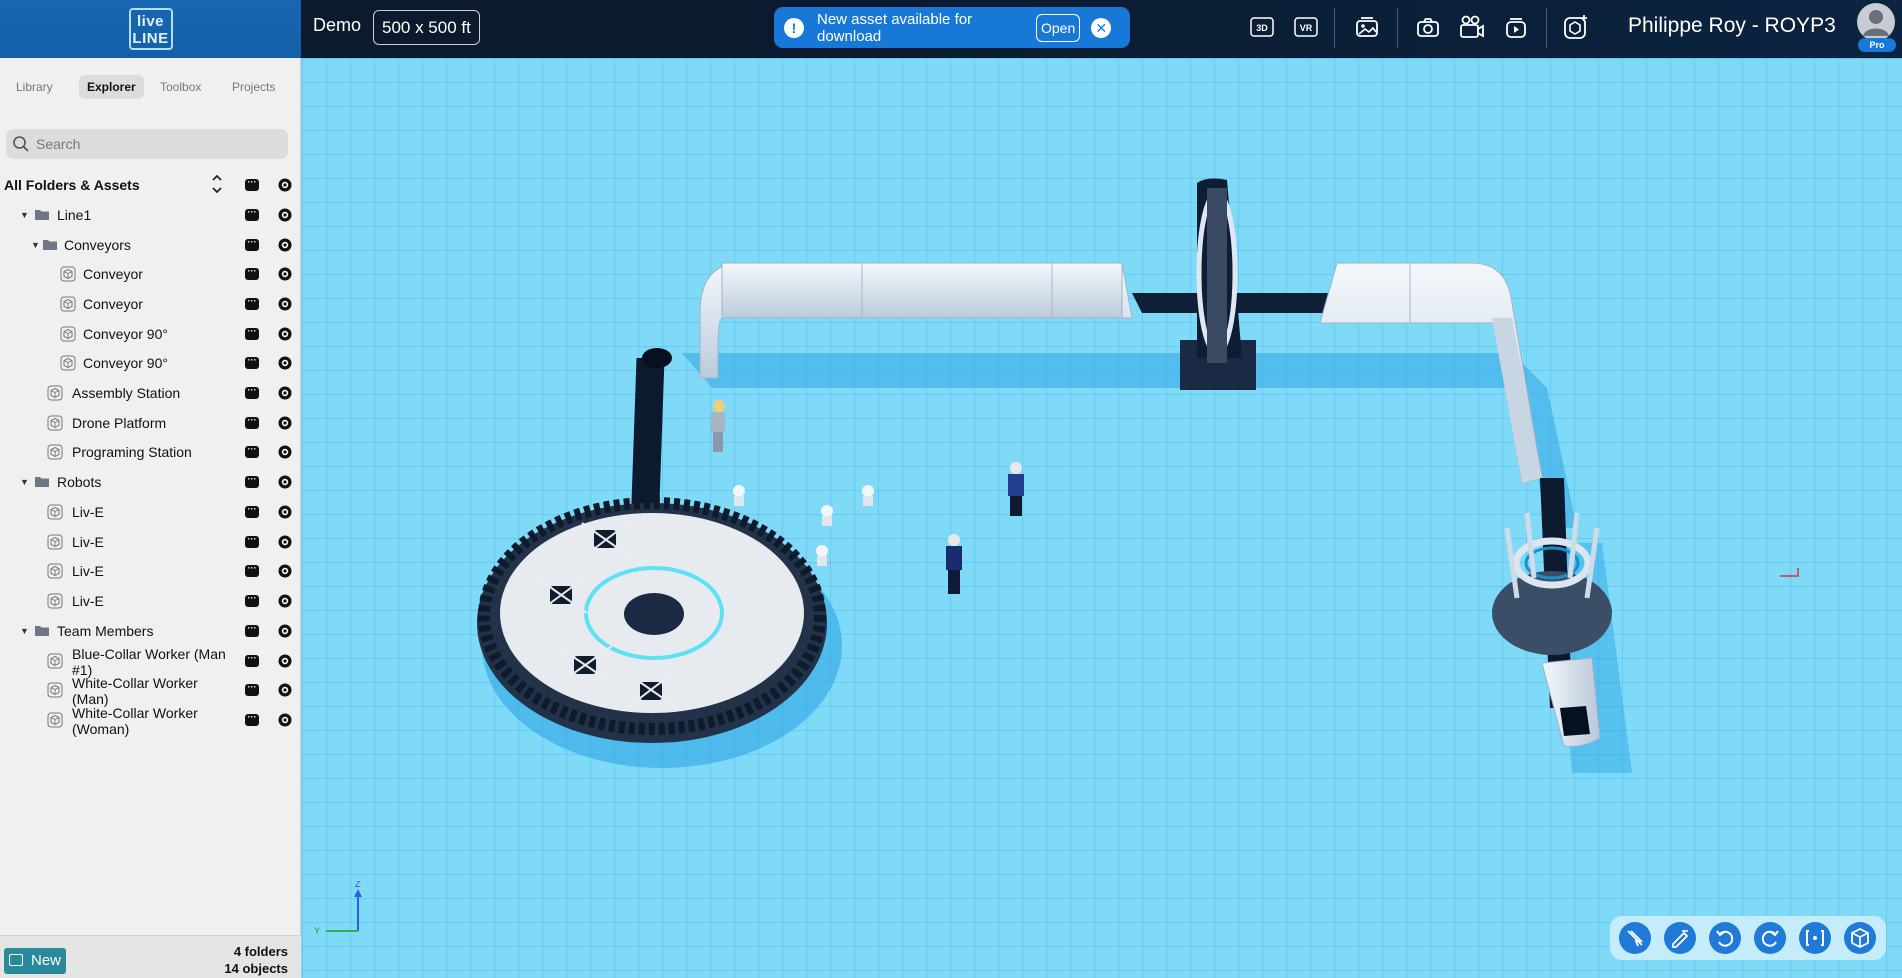  What do you see at coordinates (150, 393) in the screenshot?
I see `tree-asset: Assembly Station ···` at bounding box center [150, 393].